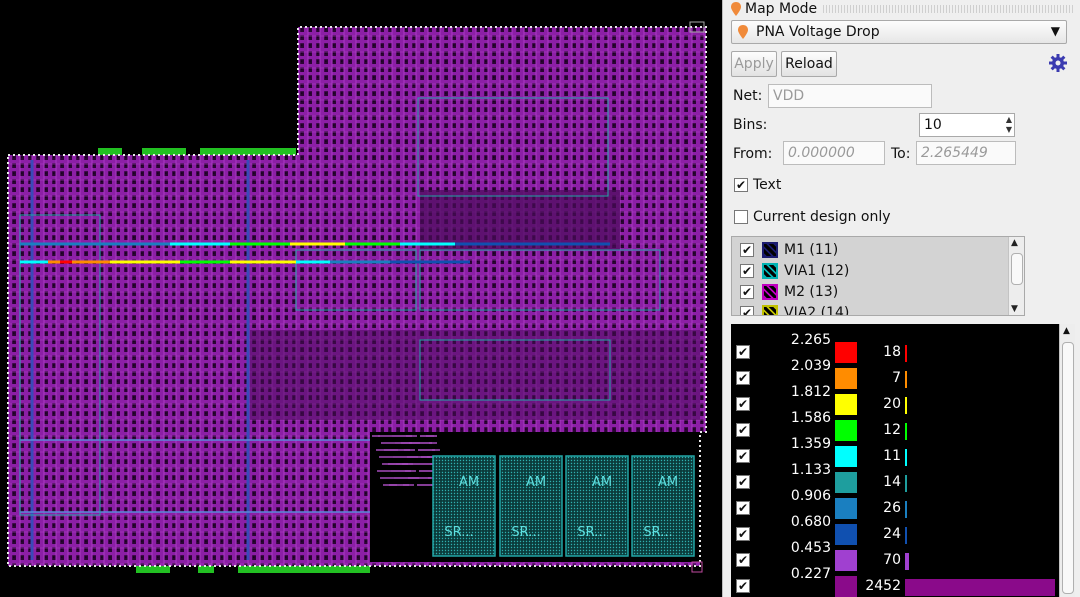 This screenshot has height=597, width=1080. I want to click on panel-title-bar: Map Mode, so click(903, 9).